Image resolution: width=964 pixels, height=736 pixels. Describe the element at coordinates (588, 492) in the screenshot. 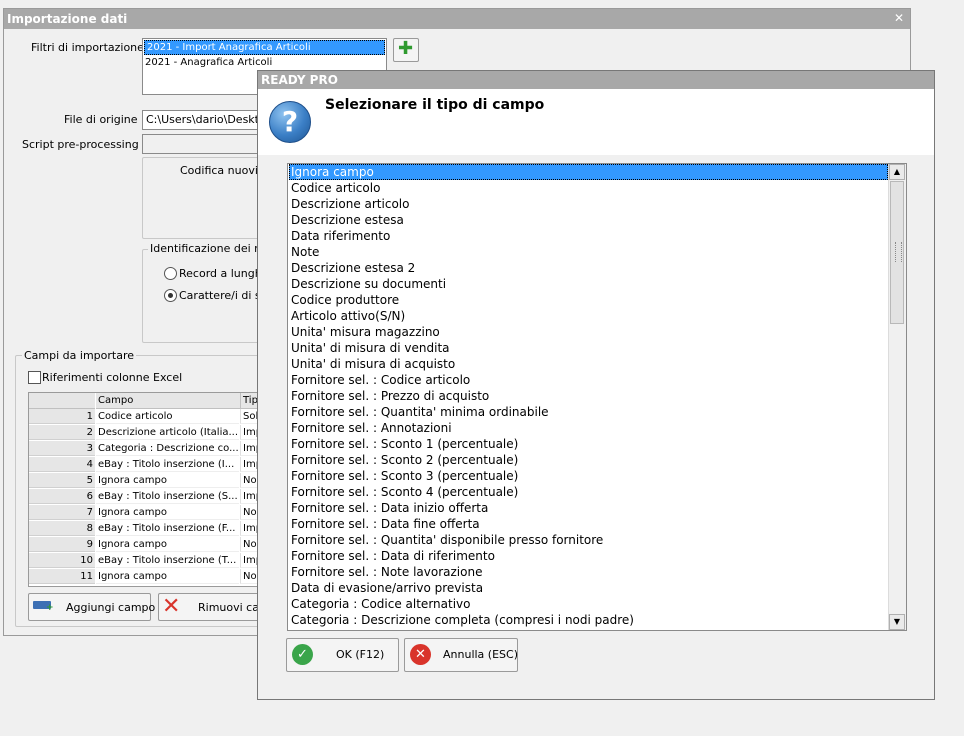

I see `field-type-option: Fornitore sel. : Sconto 4 (percentuale)` at that location.